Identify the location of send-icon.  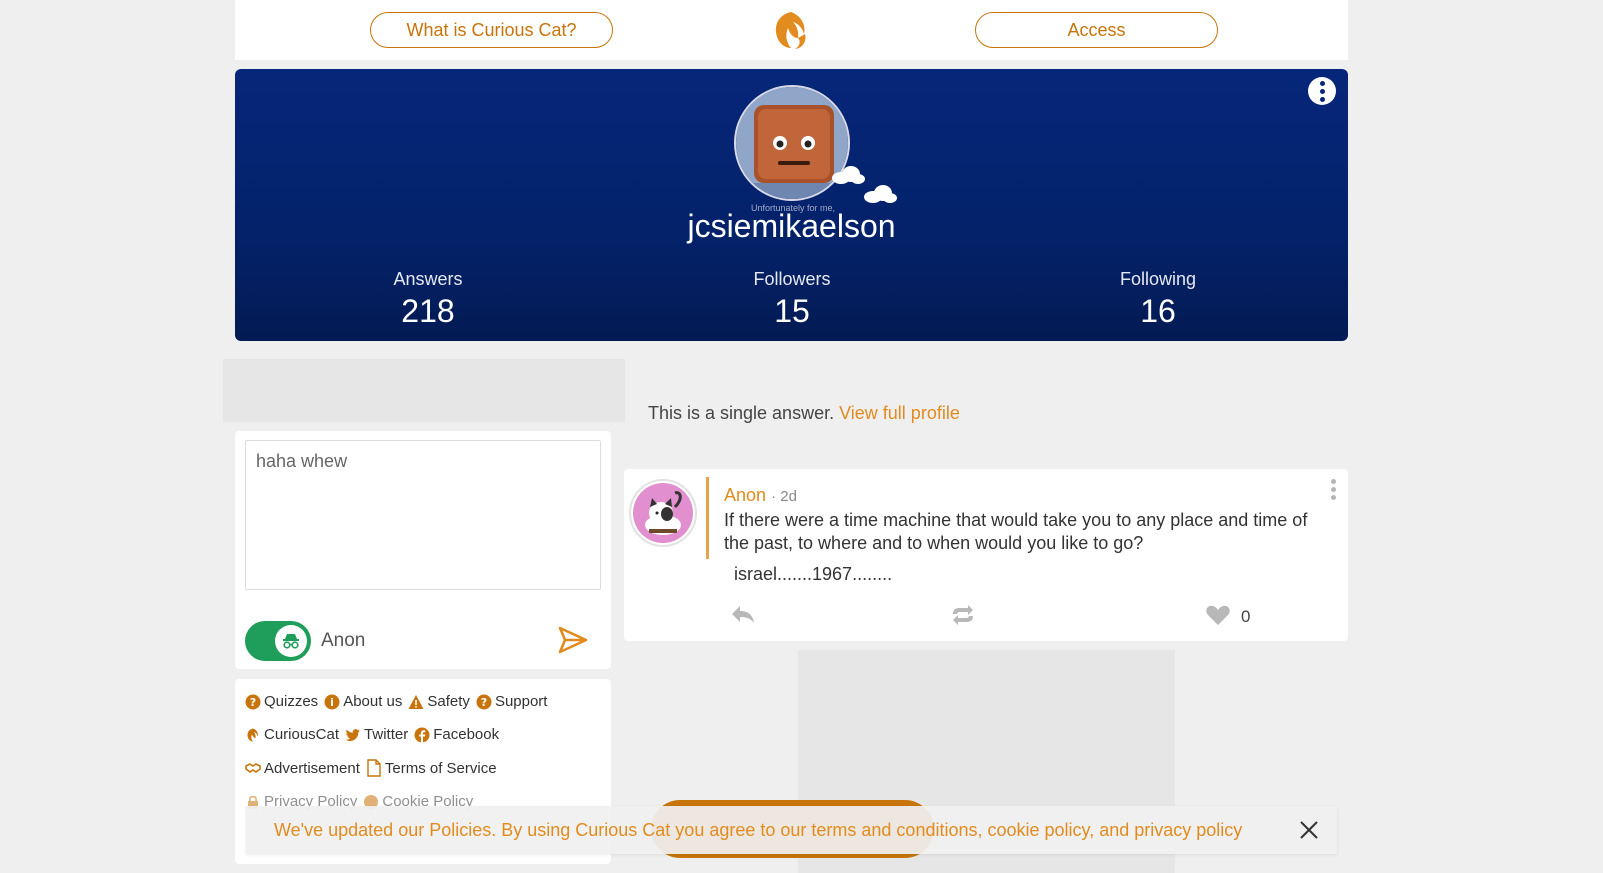
(573, 640).